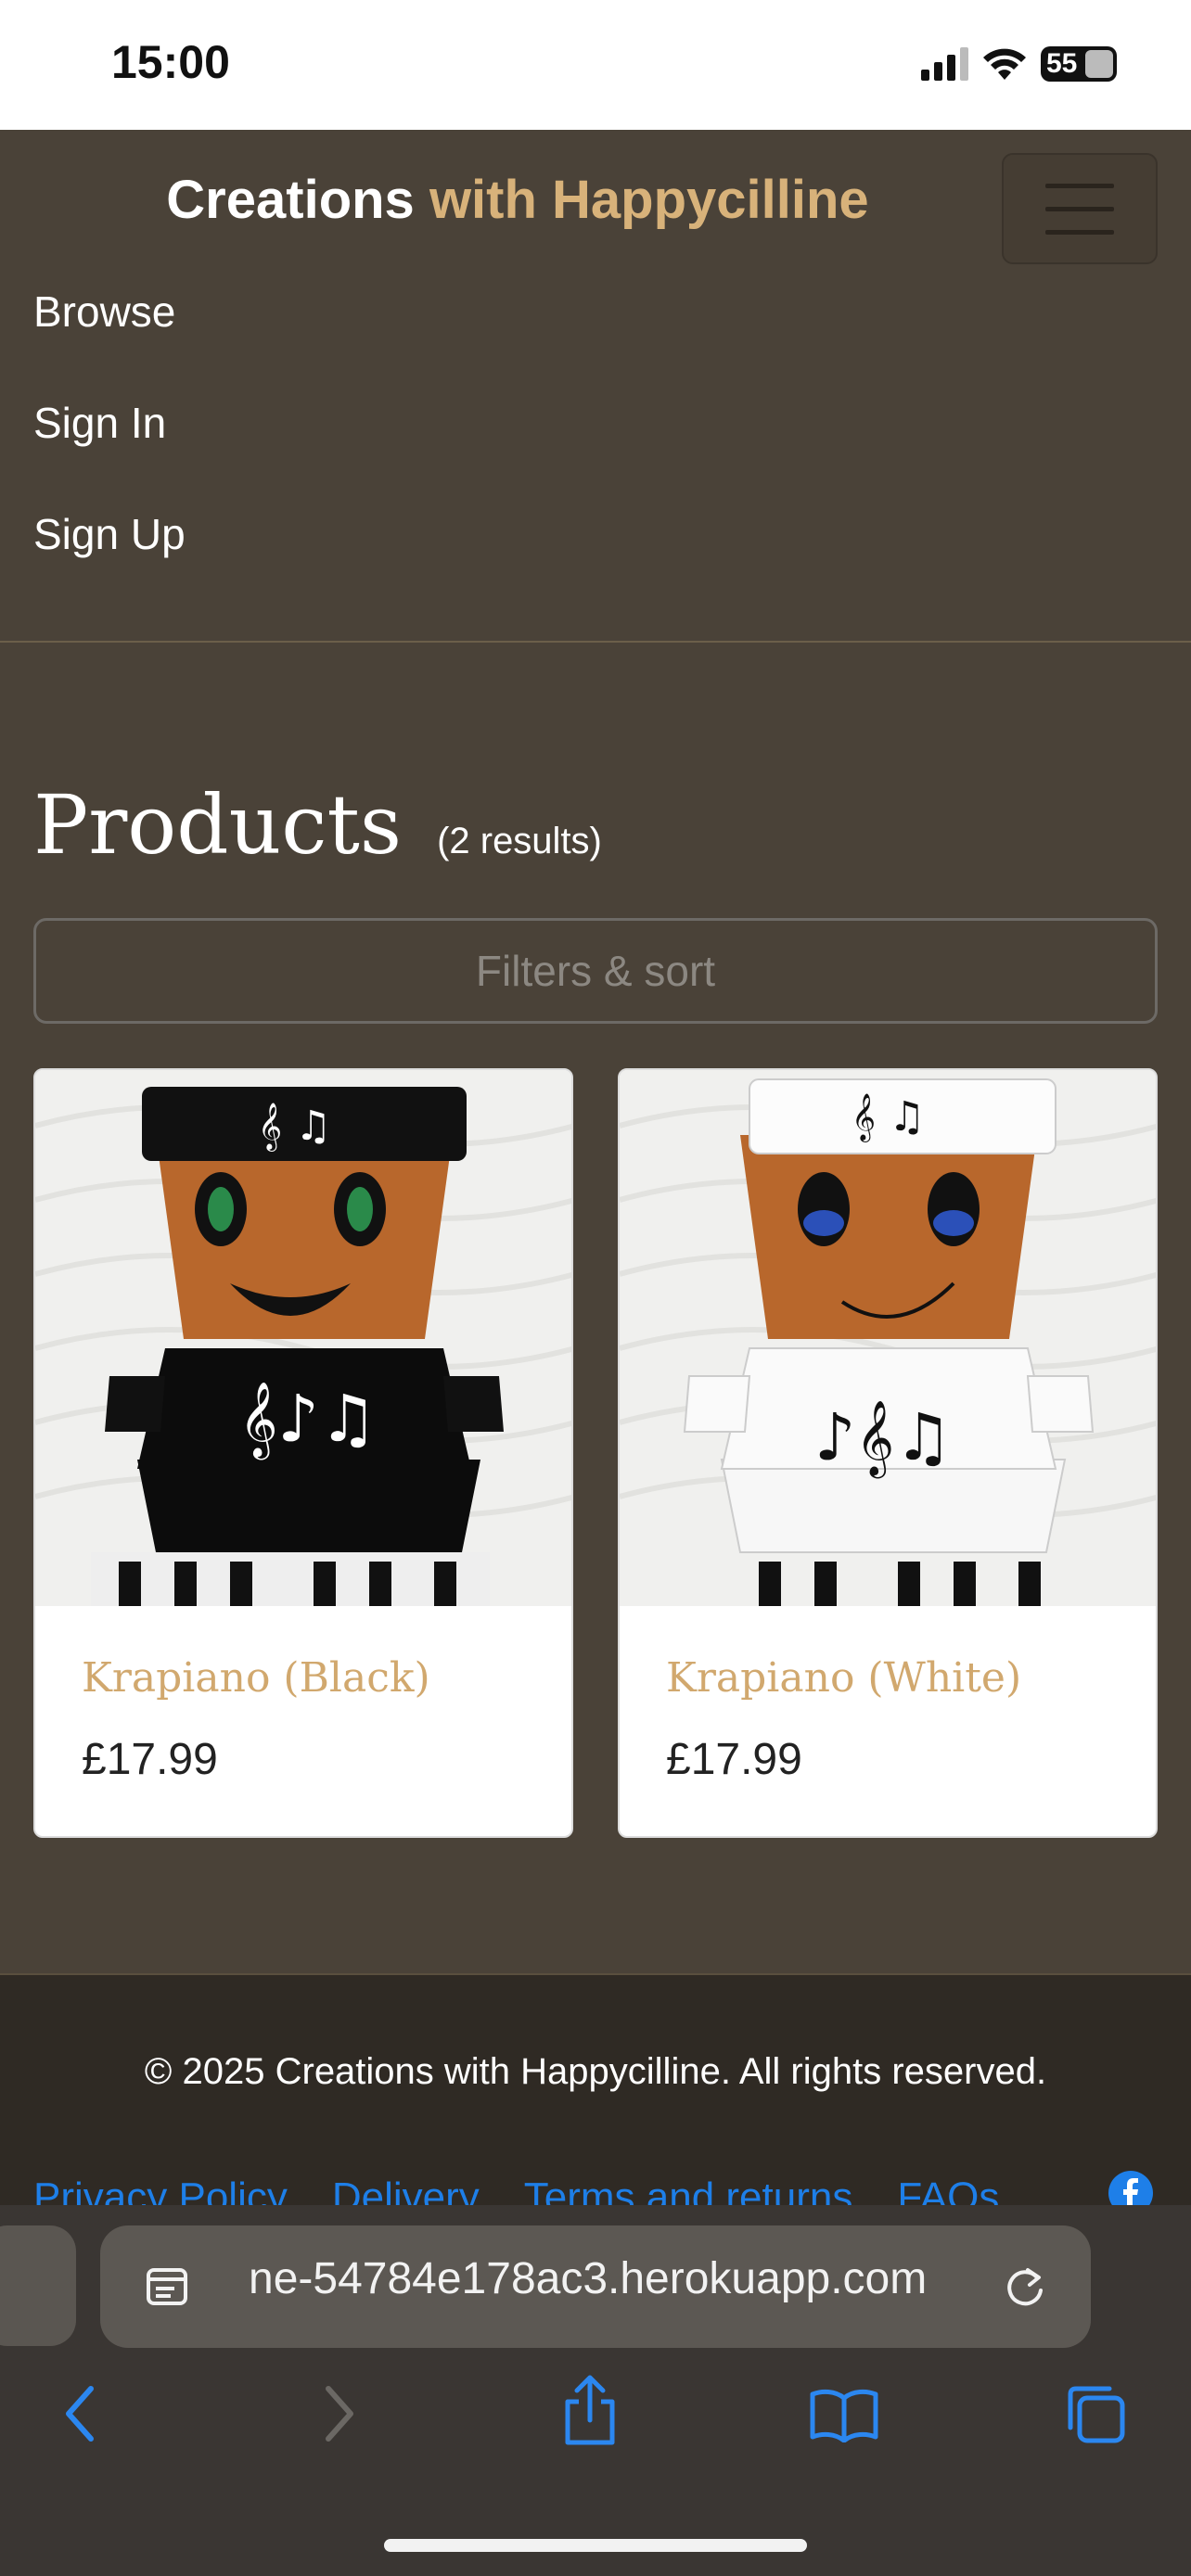 The image size is (1191, 2576). I want to click on cellular-signal-icon, so click(944, 64).